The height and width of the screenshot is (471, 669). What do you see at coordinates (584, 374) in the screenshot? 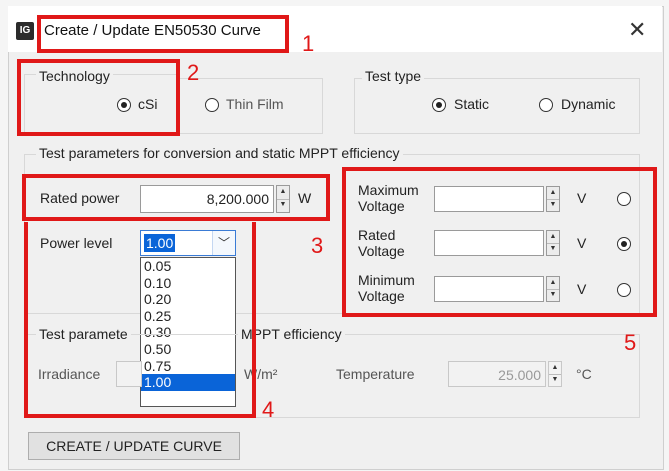
I see `temperature-unit: °C` at bounding box center [584, 374].